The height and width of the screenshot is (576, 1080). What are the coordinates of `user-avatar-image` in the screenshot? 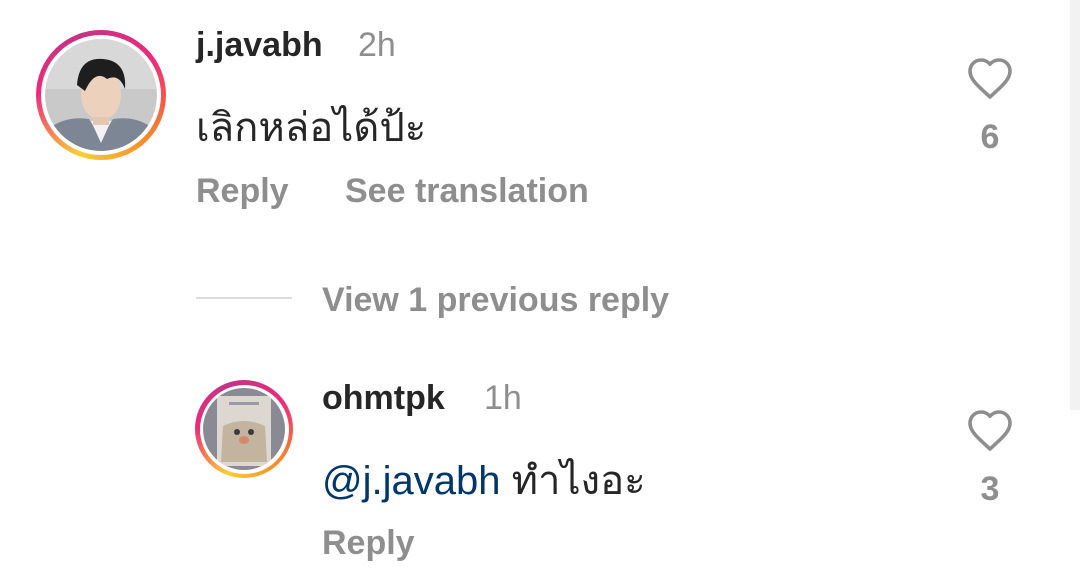 It's located at (101, 95).